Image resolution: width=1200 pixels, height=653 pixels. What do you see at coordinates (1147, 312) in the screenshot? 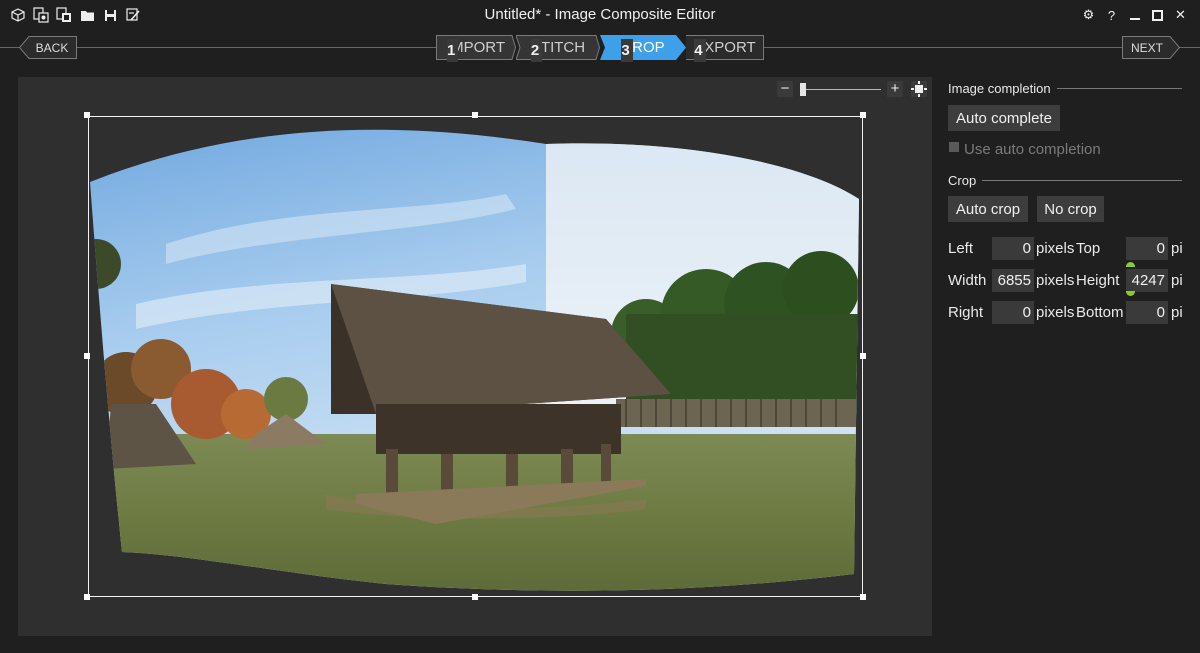
I see `bottom-input: 0` at bounding box center [1147, 312].